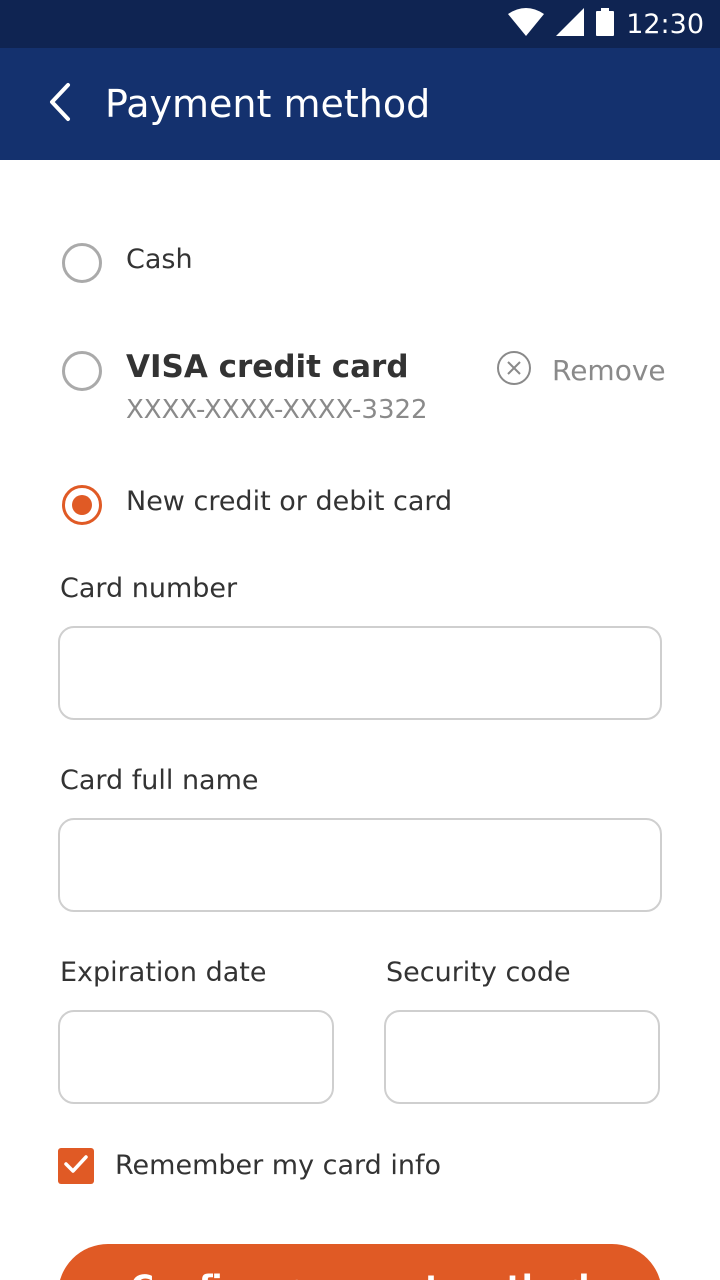 Image resolution: width=720 pixels, height=1280 pixels. Describe the element at coordinates (570, 24) in the screenshot. I see `signal-icon` at that location.